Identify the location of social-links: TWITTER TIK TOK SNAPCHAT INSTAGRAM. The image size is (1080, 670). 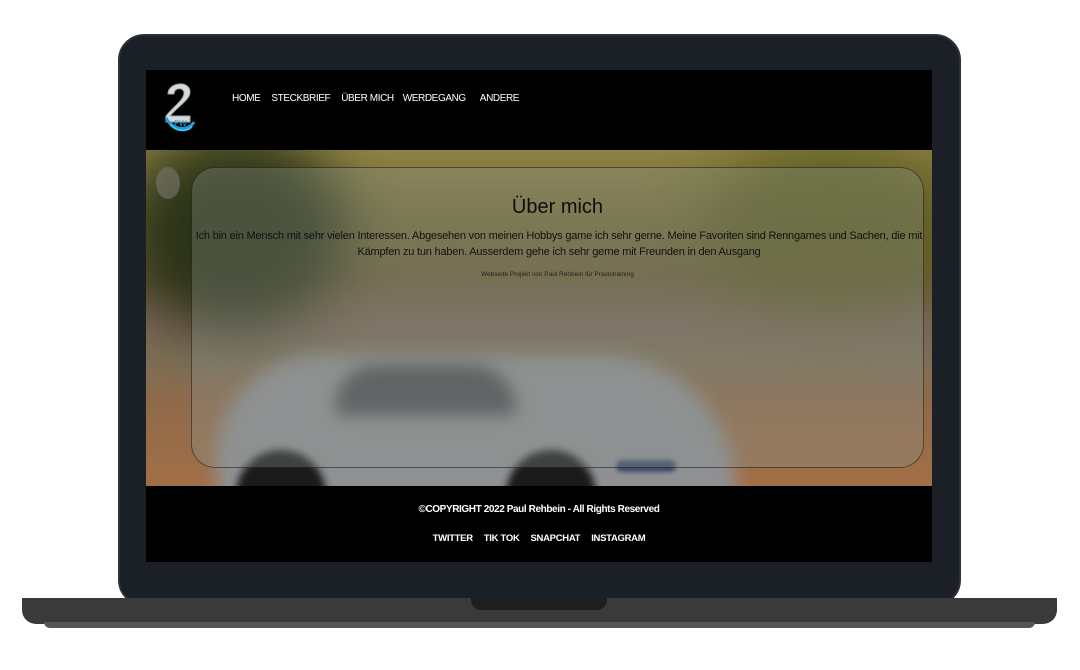
(539, 538).